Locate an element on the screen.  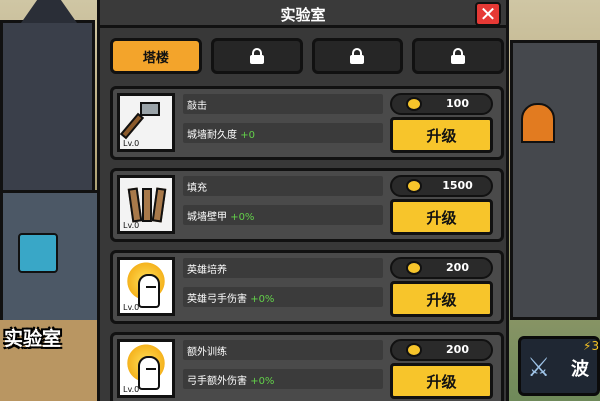
tab-bar: 塔楼 is located at coordinates (307, 56).